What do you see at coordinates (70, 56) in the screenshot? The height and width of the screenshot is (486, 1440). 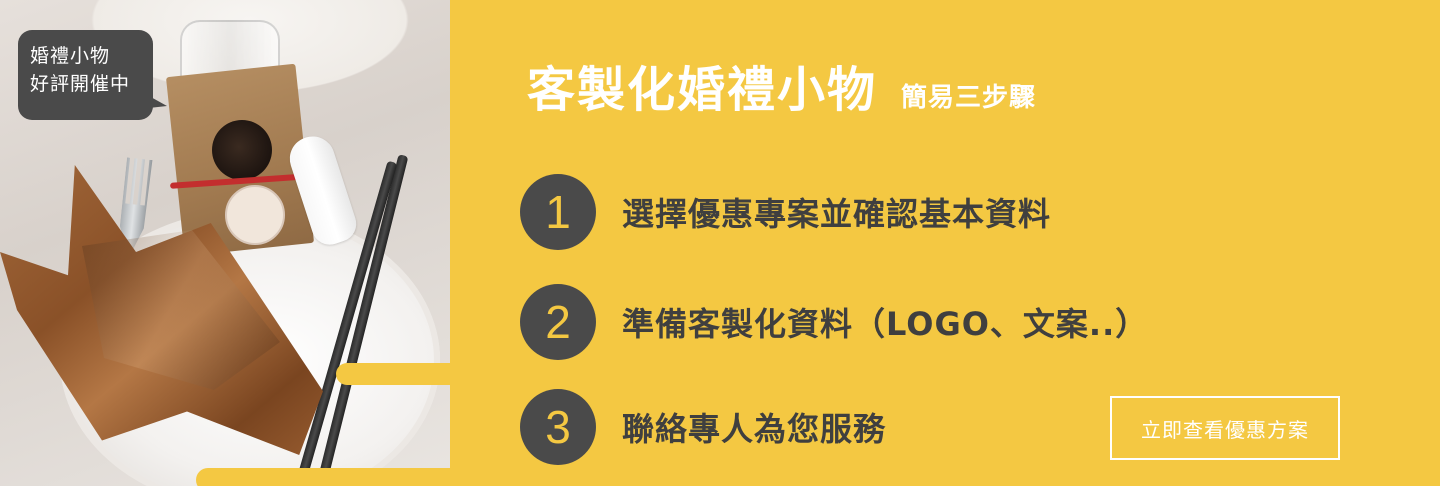 I see `badge-line-1: 婚禮小物` at bounding box center [70, 56].